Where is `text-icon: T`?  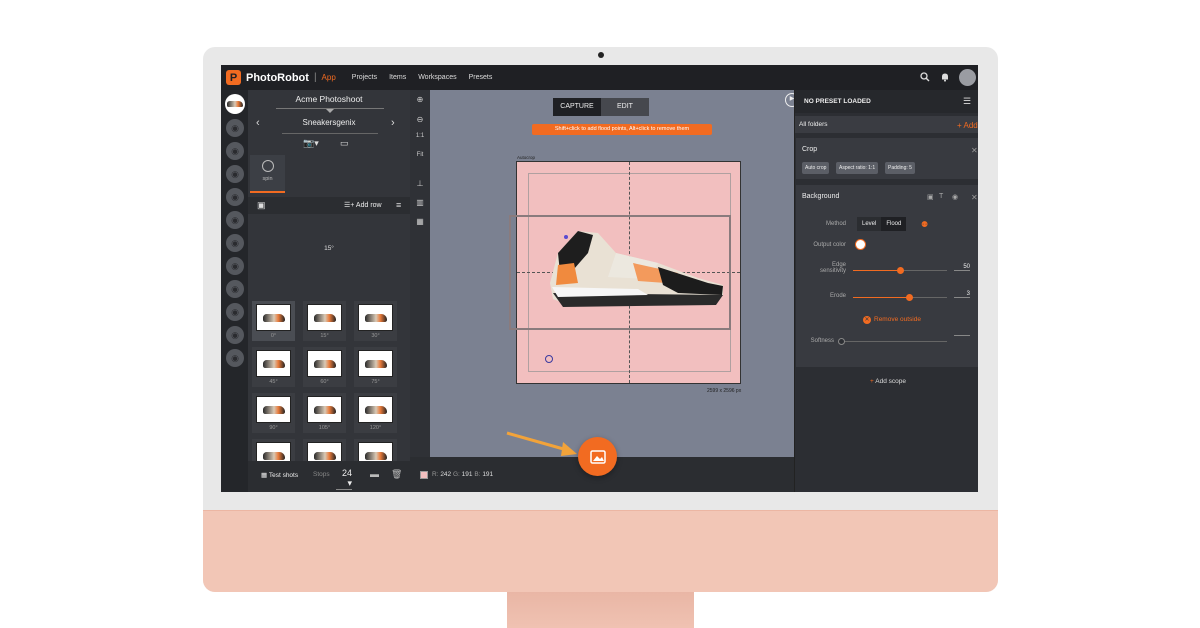 text-icon: T is located at coordinates (941, 196).